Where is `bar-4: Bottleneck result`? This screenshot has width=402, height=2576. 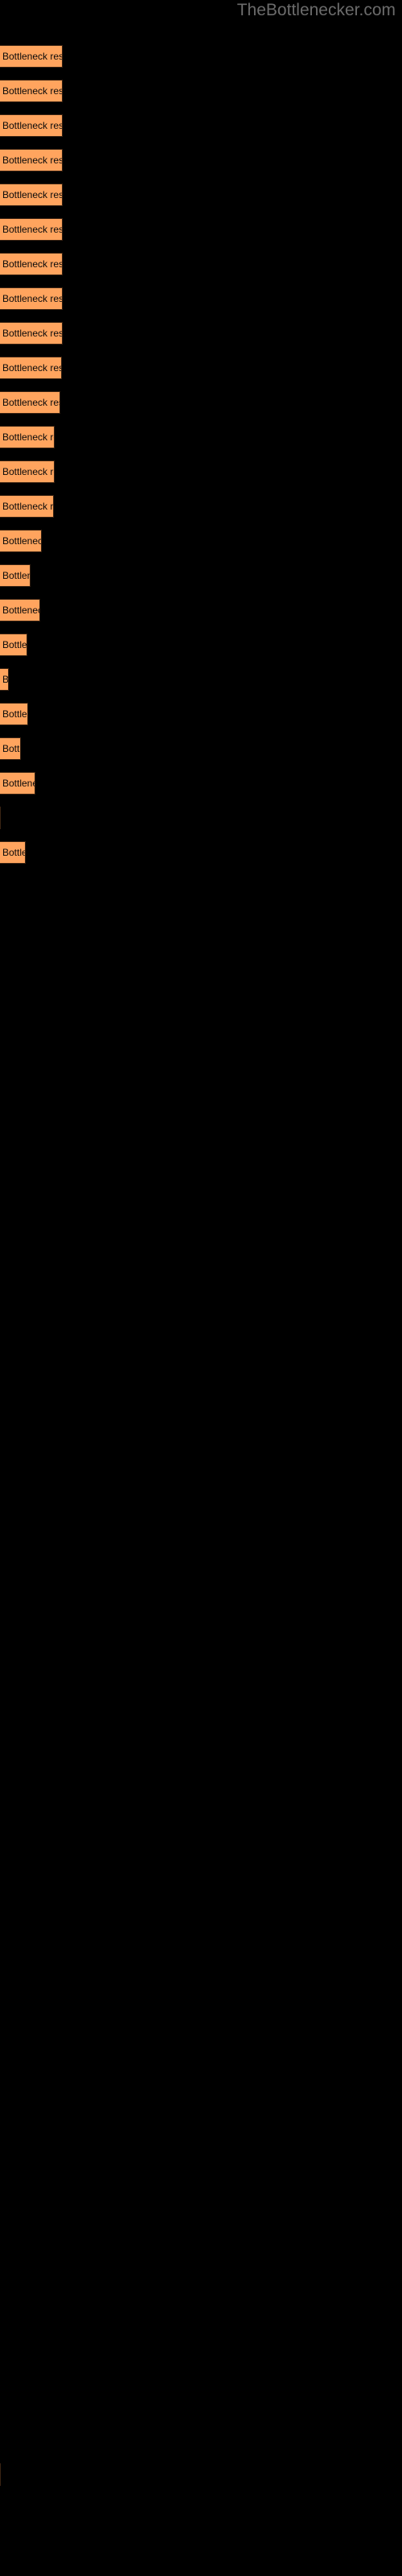 bar-4: Bottleneck result is located at coordinates (31, 160).